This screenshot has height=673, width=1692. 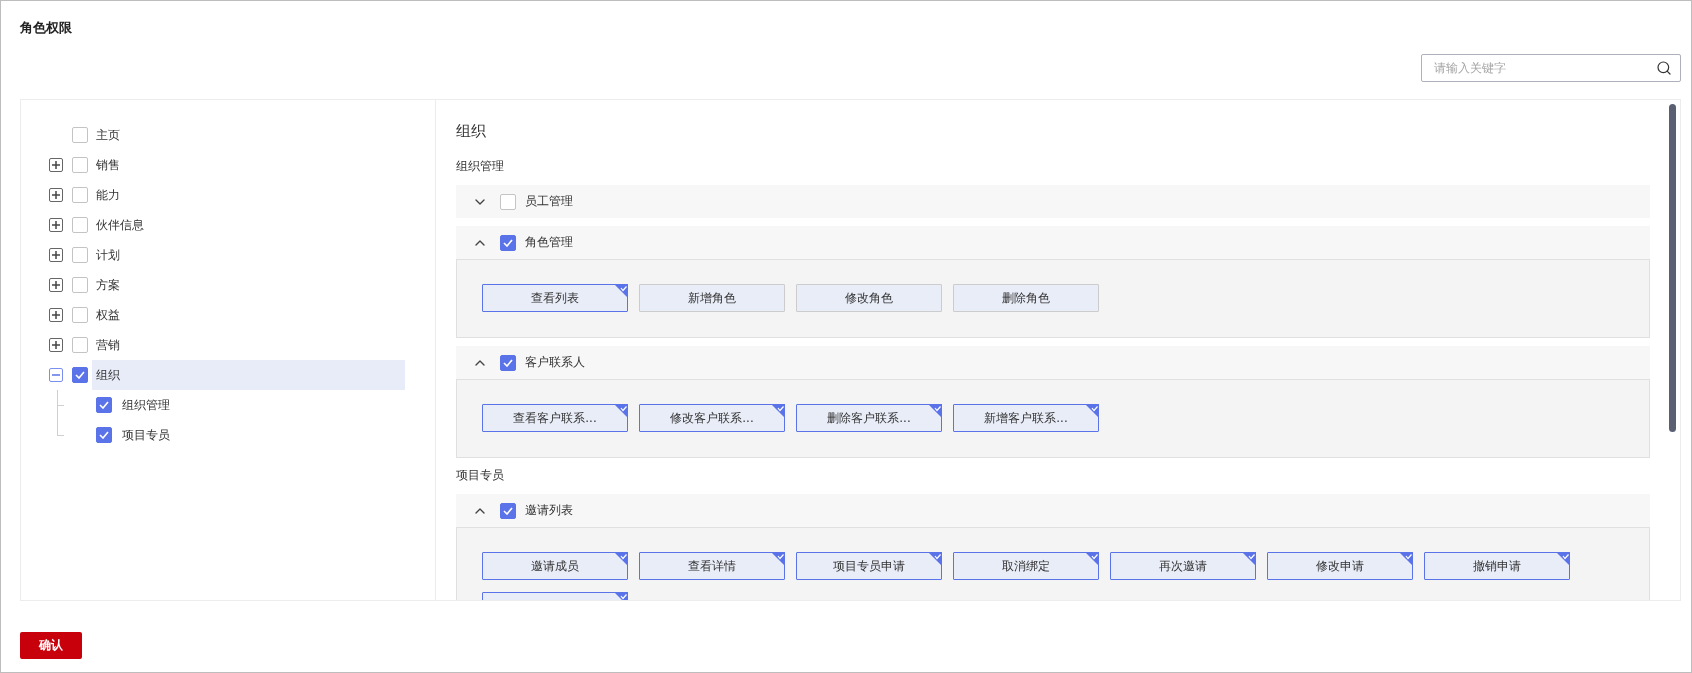 What do you see at coordinates (480, 475) in the screenshot?
I see `section-title: 项目专员` at bounding box center [480, 475].